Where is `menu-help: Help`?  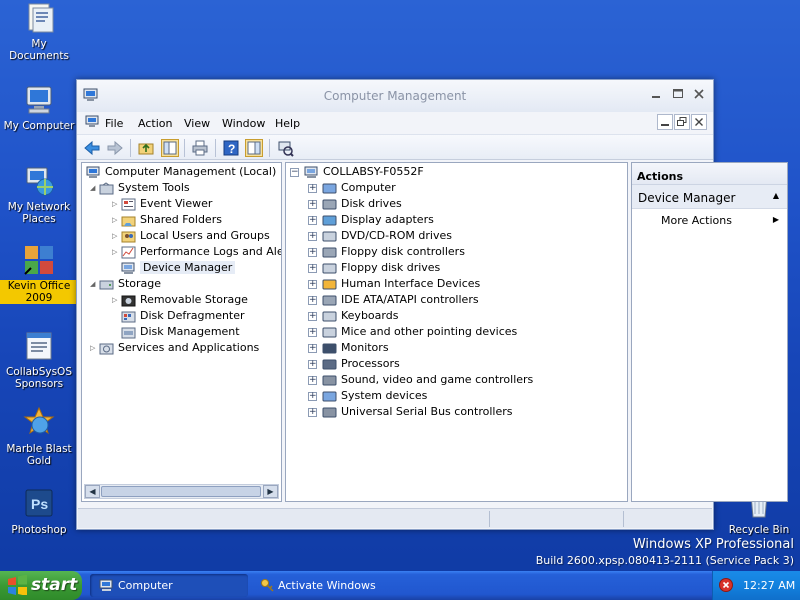
menu-help: Help is located at coordinates (287, 123).